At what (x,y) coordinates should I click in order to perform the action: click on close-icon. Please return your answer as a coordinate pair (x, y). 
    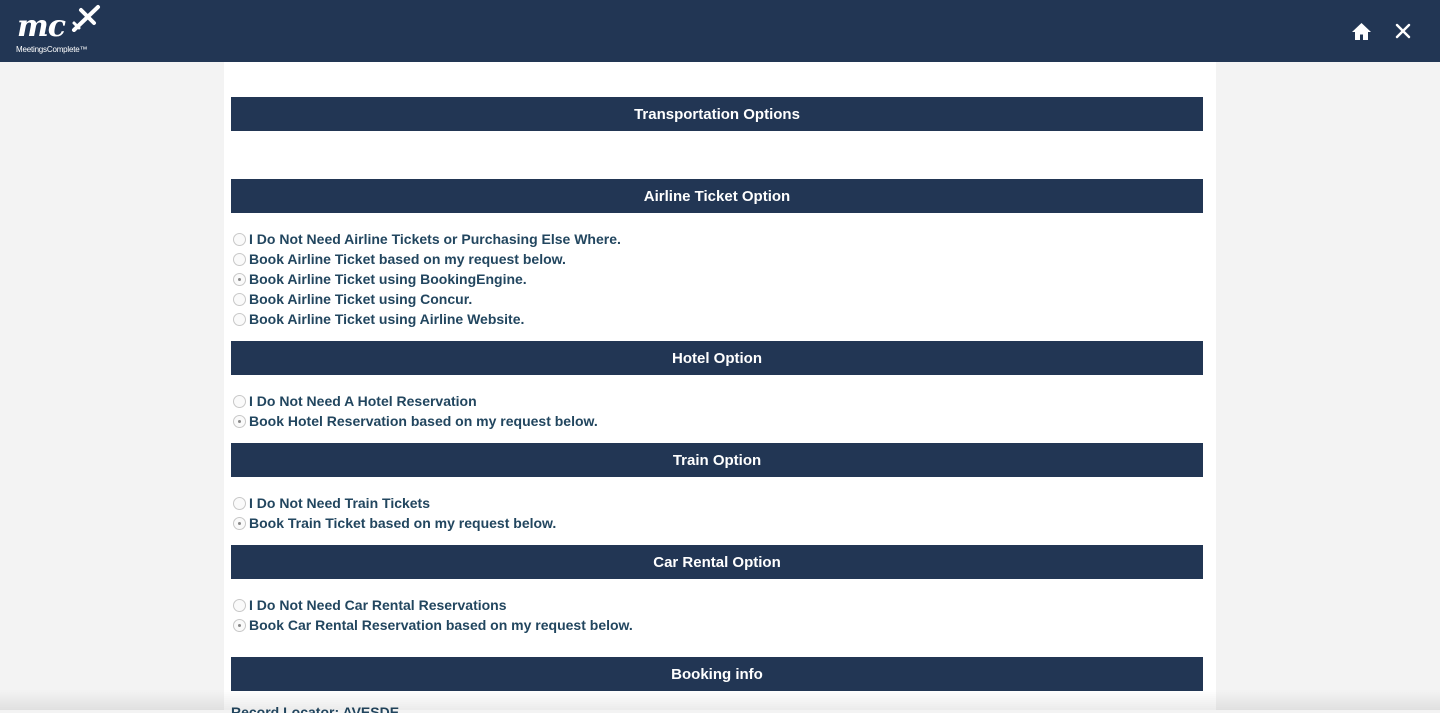
    Looking at the image, I should click on (1403, 31).